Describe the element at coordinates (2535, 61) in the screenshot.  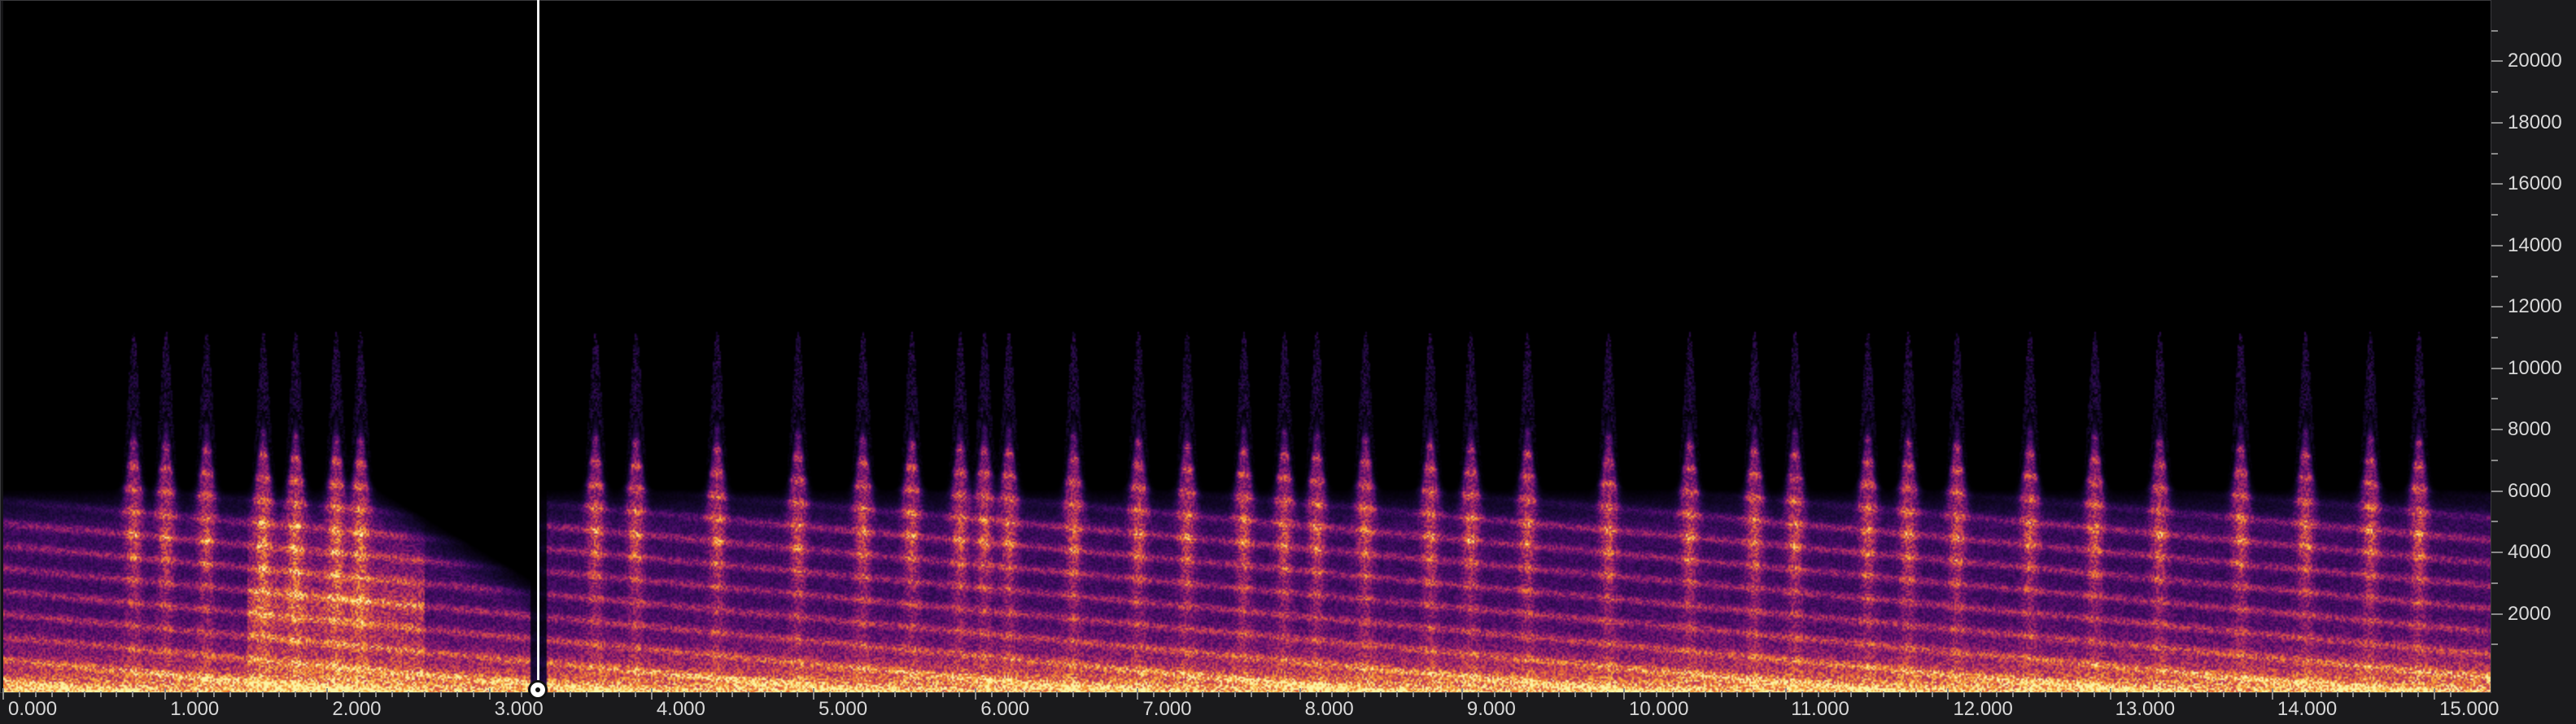
I see `frequency-tick-label: 20000` at that location.